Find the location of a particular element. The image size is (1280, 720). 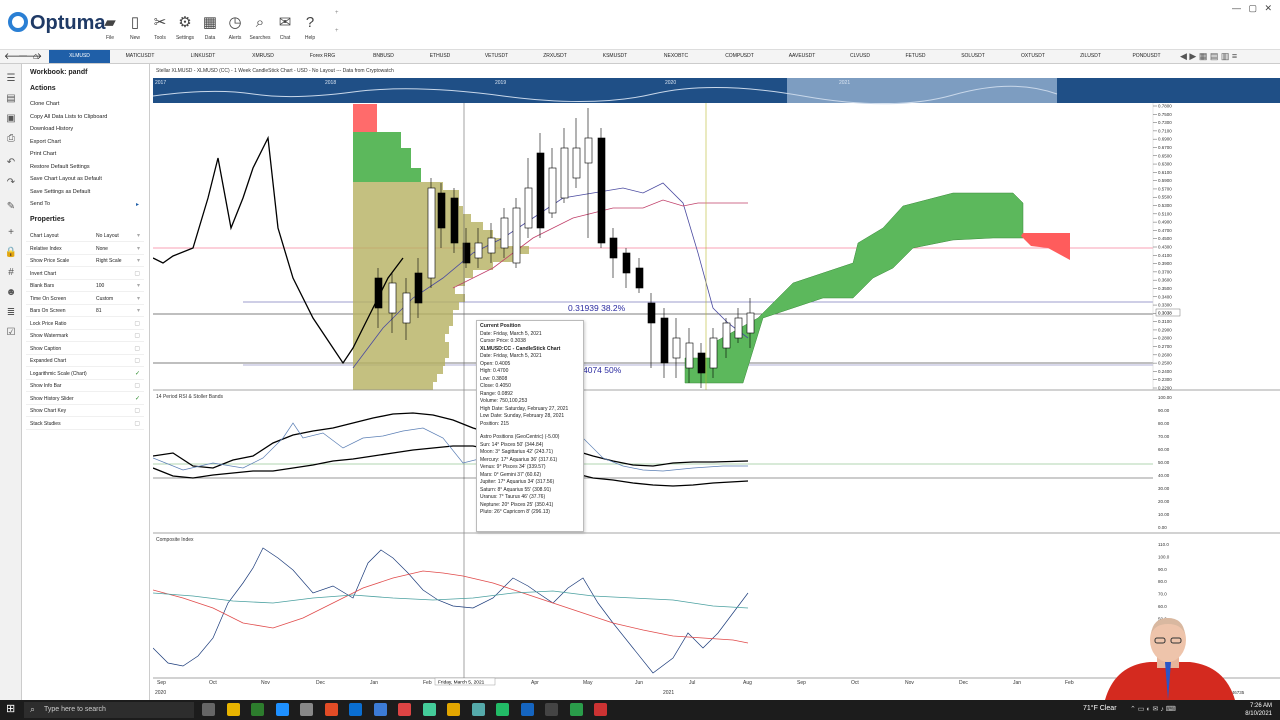

tab-maticusdt: MATICUSDT is located at coordinates (140, 56).